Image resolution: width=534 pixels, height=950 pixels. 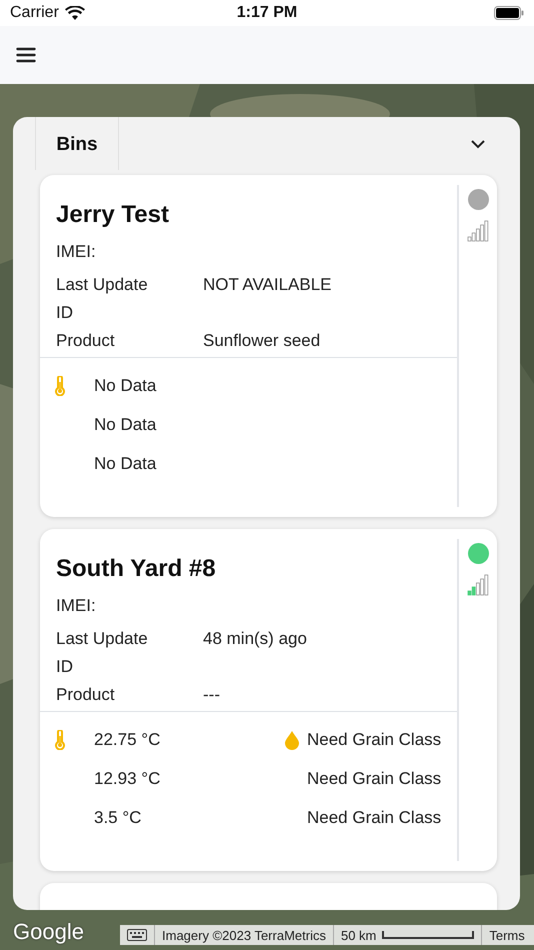 I want to click on terms-link: Terms, so click(x=507, y=935).